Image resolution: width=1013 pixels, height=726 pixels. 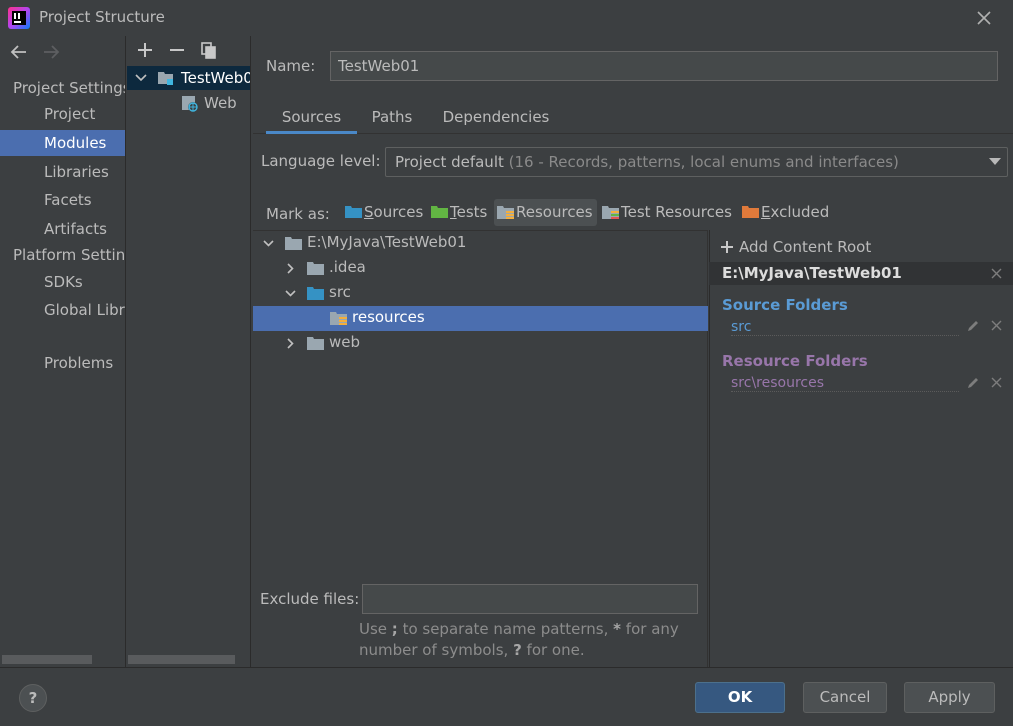 I want to click on tree-label-root: E:\MyJava\TestWeb01, so click(x=387, y=242).